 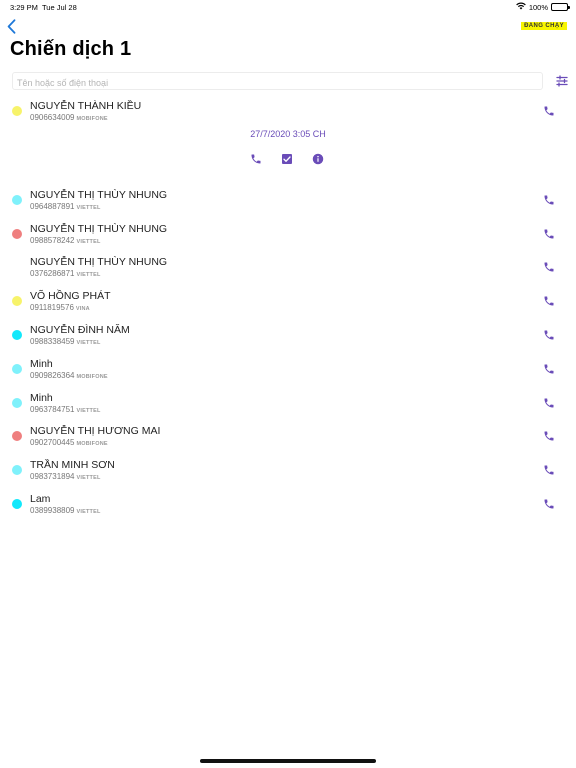 I want to click on contact-phone: 0911819576, so click(x=52, y=308).